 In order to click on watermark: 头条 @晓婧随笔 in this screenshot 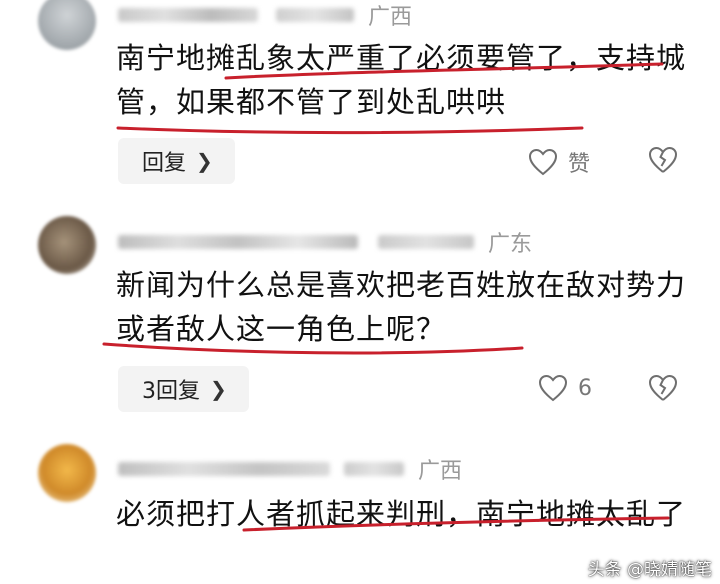, I will do `click(649, 570)`.